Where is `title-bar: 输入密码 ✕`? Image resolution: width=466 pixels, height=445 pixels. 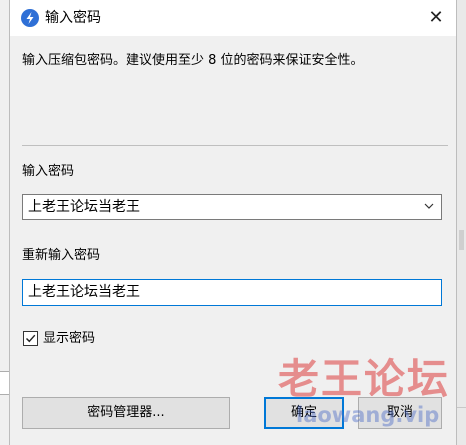 title-bar: 输入密码 ✕ is located at coordinates (233, 18).